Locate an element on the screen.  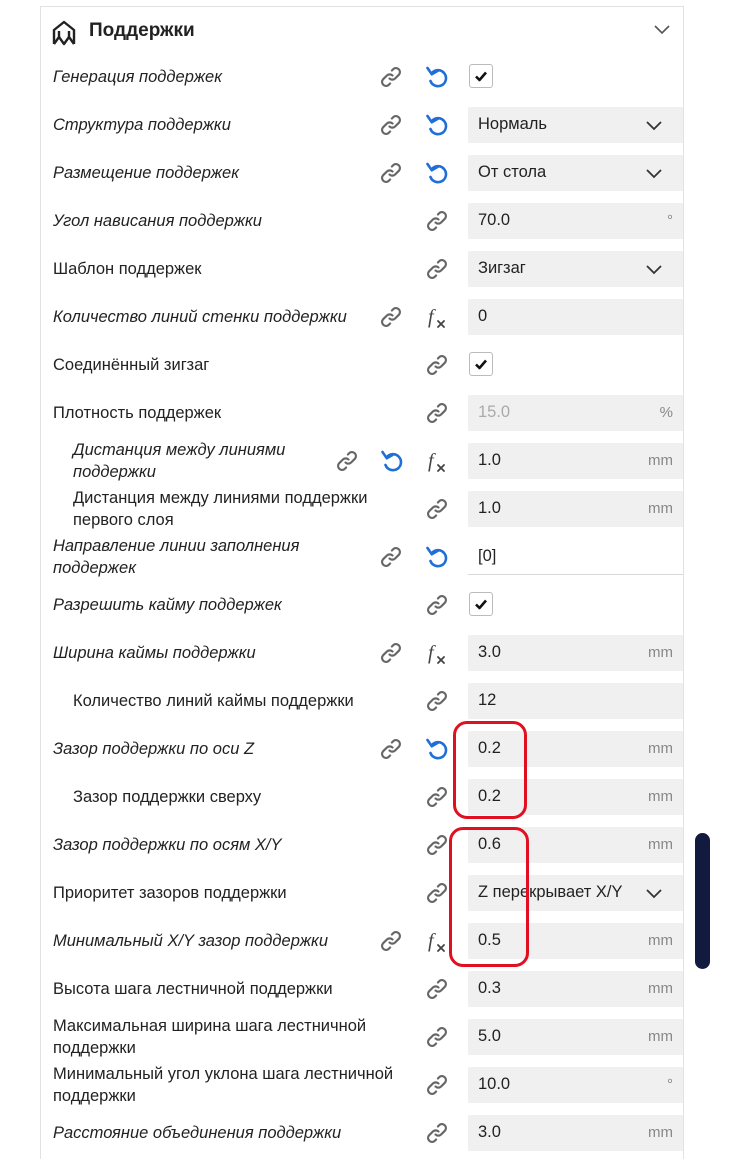
setting-input: [0] is located at coordinates (575, 557).